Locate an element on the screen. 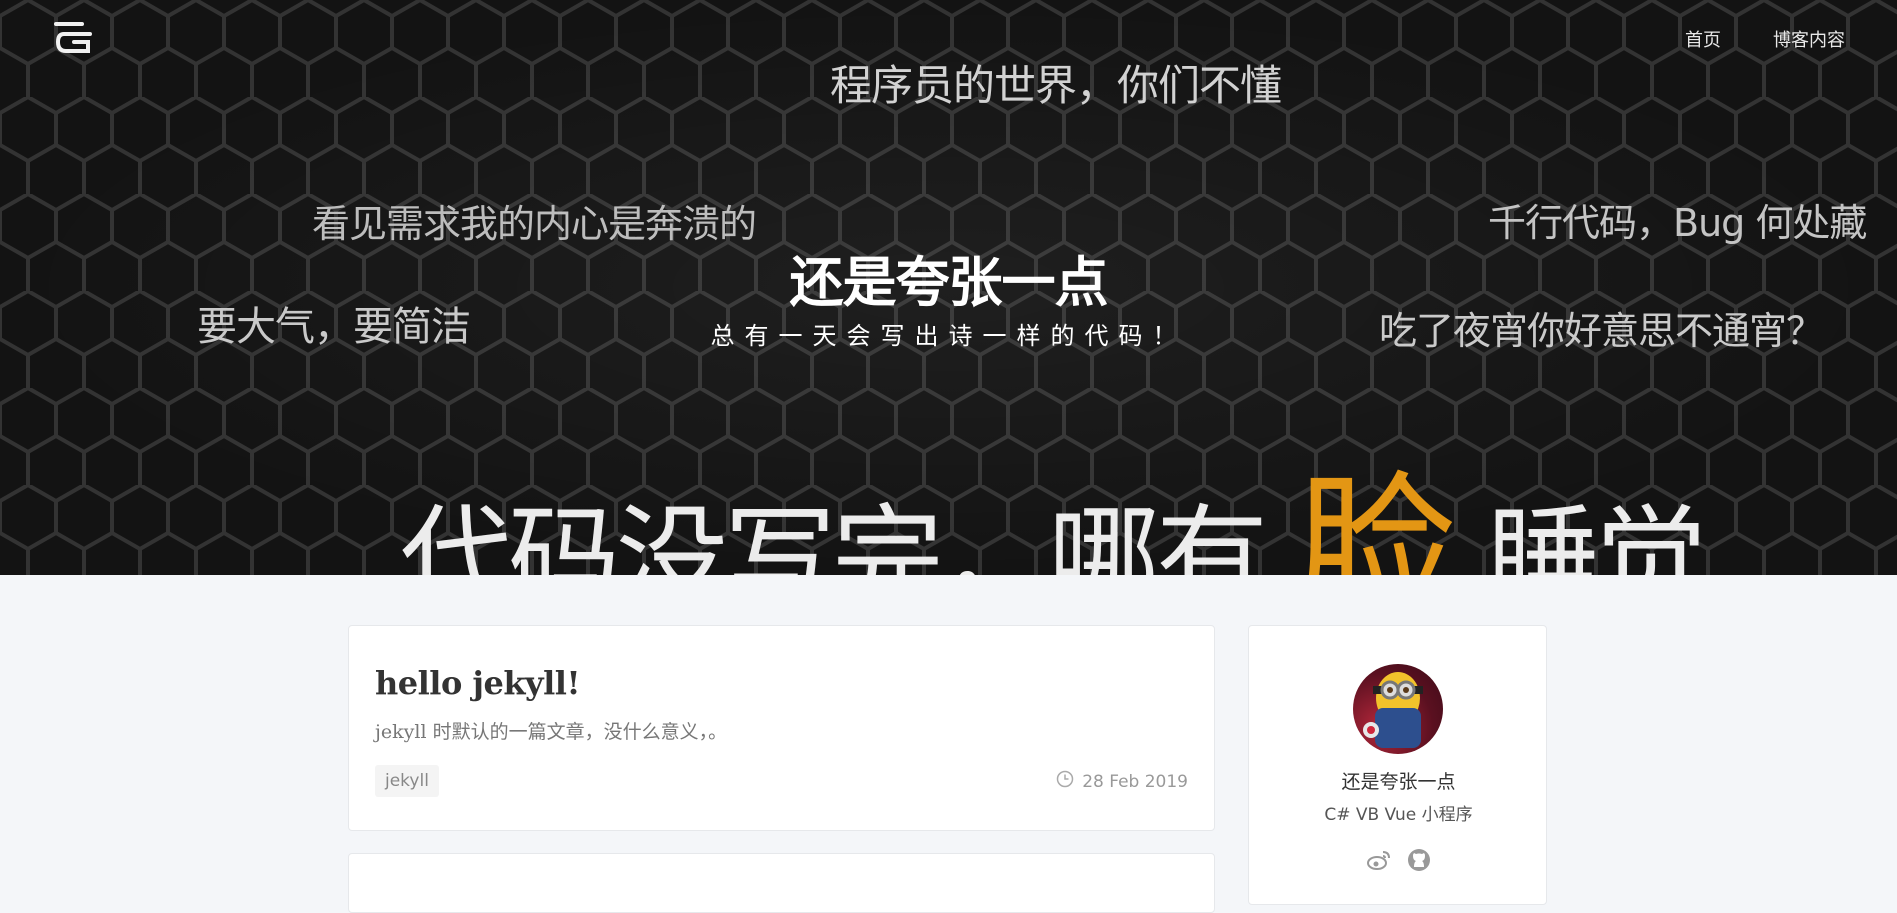 This screenshot has height=913, width=1897. hero-title: 还是夸张一点 is located at coordinates (949, 282).